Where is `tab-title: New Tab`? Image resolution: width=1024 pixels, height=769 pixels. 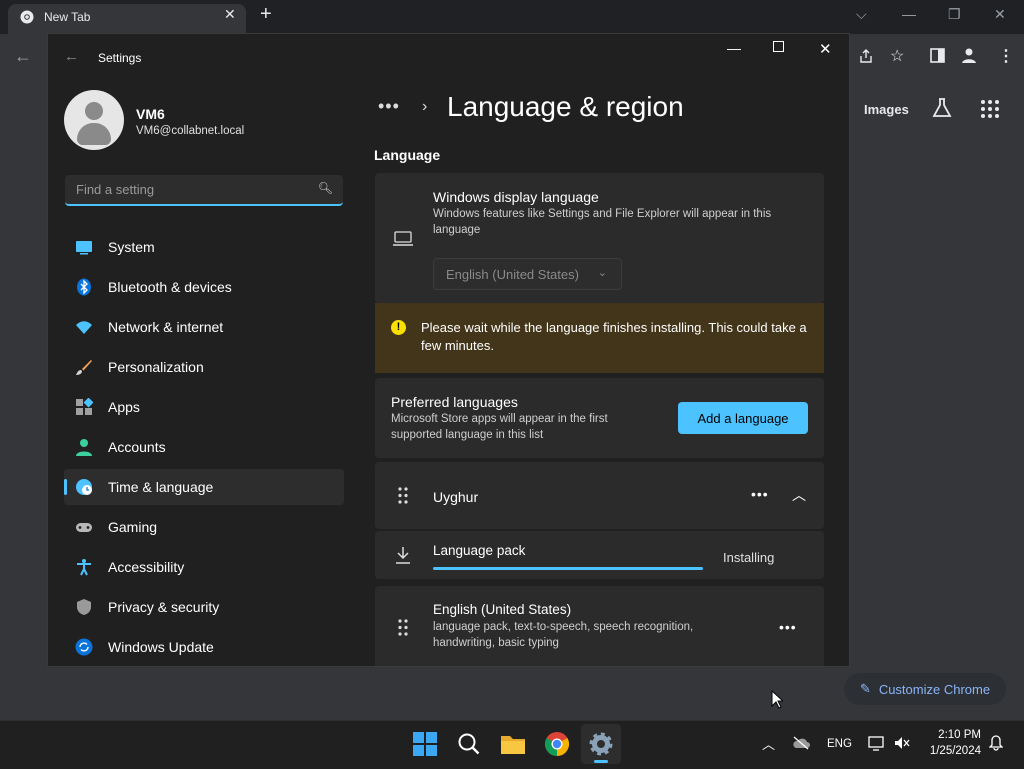 tab-title: New Tab is located at coordinates (67, 17).